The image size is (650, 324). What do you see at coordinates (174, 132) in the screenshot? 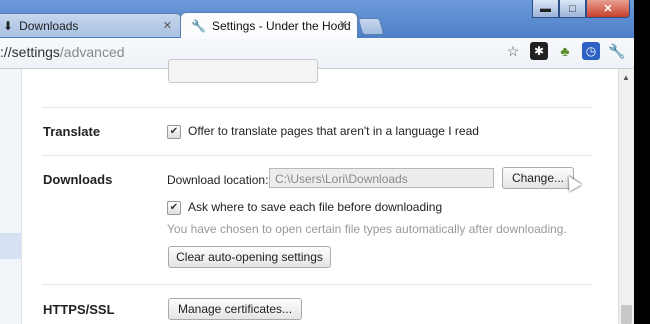
I see `translate-checkbox: ✔` at bounding box center [174, 132].